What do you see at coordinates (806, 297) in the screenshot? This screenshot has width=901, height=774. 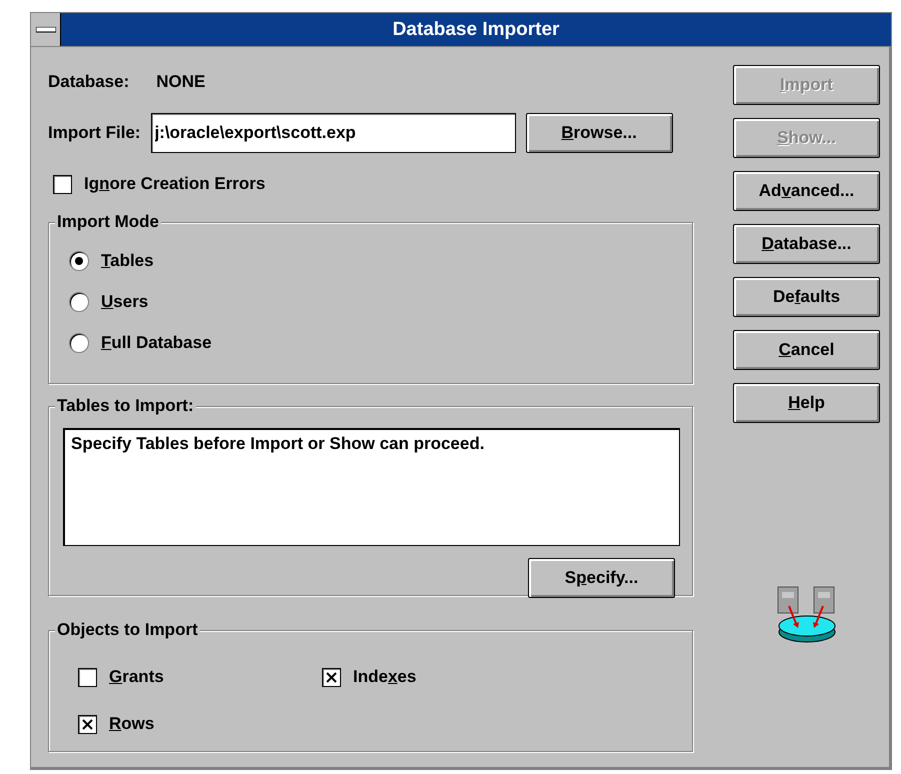 I see `dialog-button: Defaults` at bounding box center [806, 297].